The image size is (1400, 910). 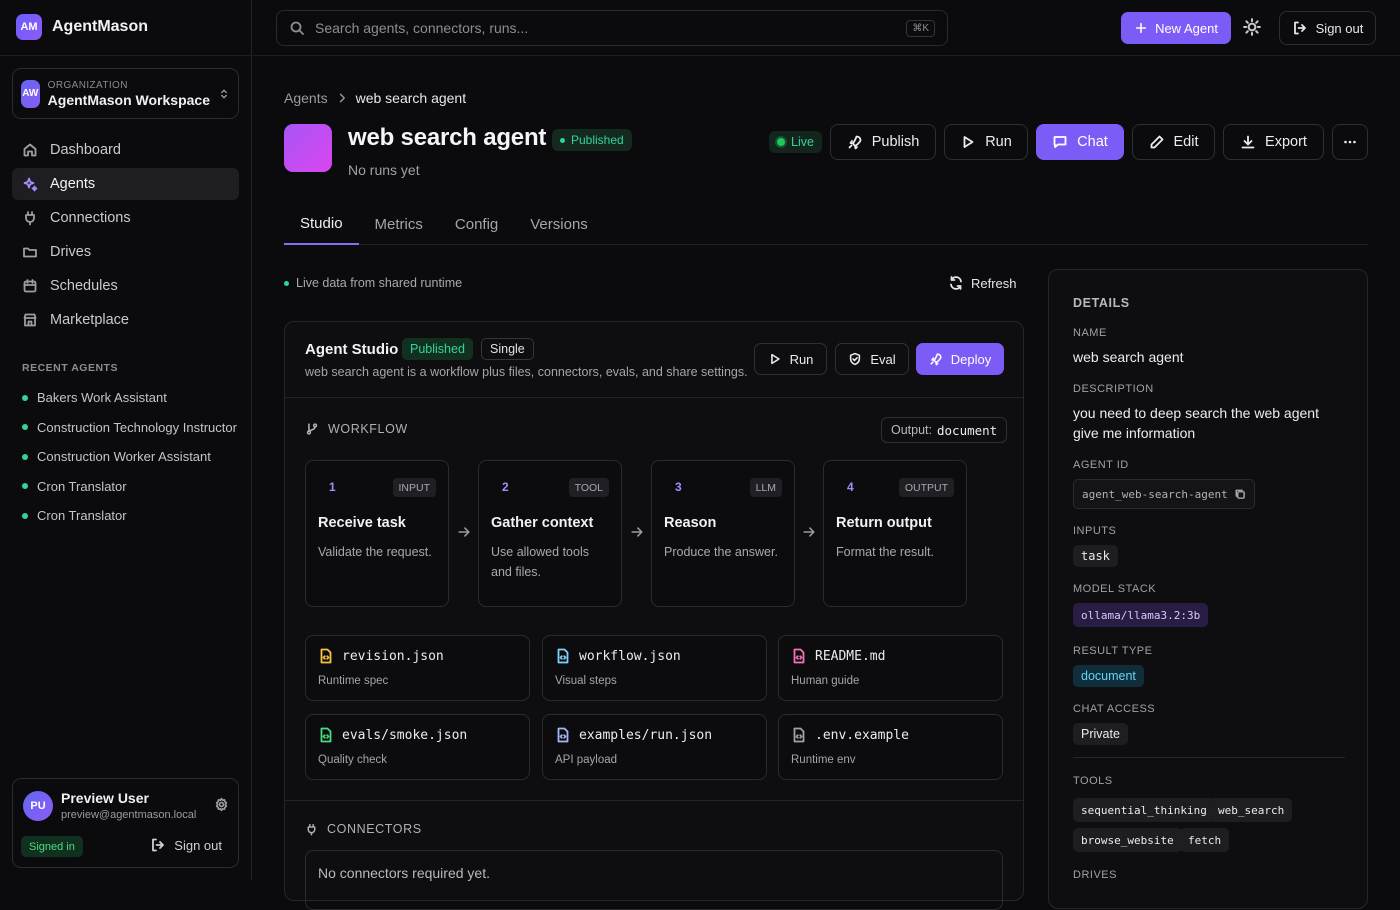 What do you see at coordinates (1248, 142) in the screenshot?
I see `download-icon` at bounding box center [1248, 142].